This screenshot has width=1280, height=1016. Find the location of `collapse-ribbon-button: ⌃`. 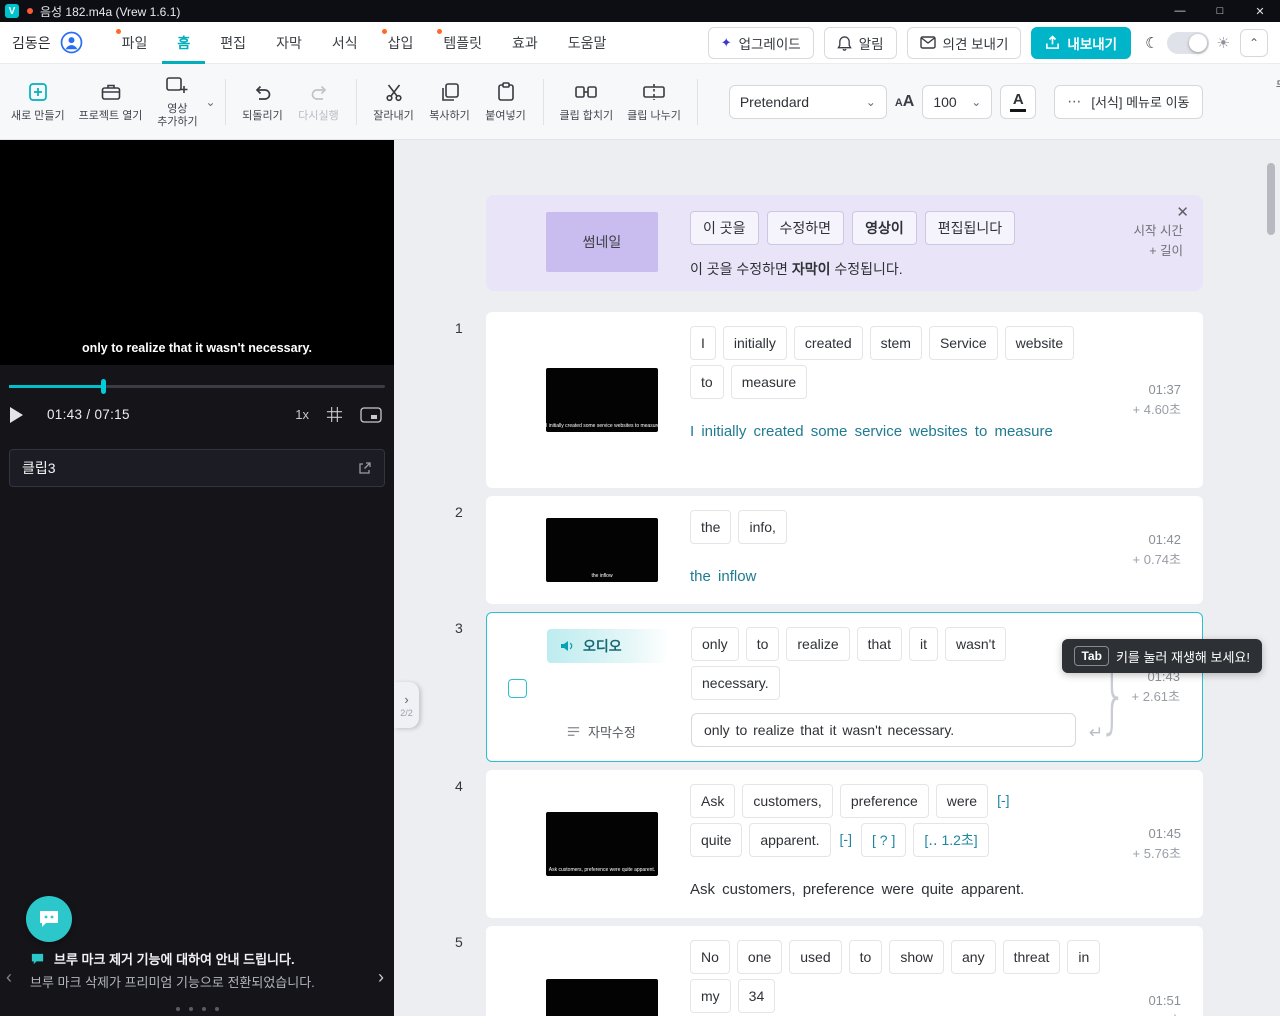

collapse-ribbon-button: ⌃ is located at coordinates (1254, 42).